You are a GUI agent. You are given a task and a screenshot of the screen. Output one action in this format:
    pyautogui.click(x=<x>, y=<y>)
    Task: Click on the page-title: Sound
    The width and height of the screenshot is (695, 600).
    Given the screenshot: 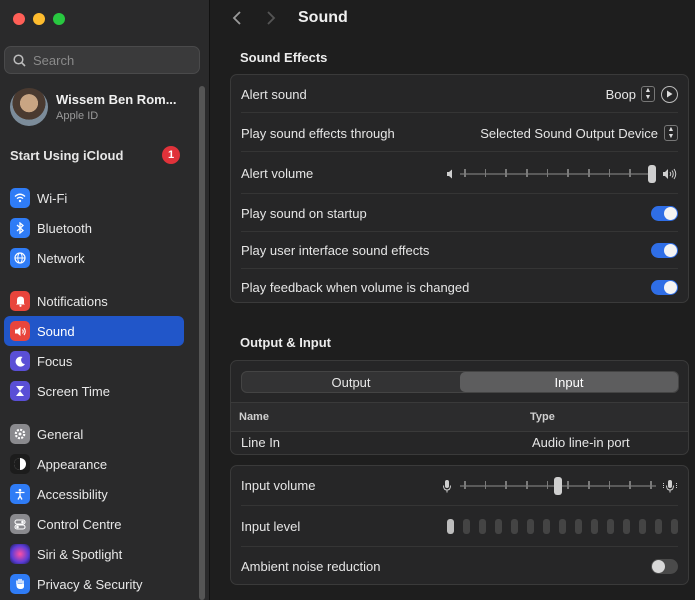 What is the action you would take?
    pyautogui.click(x=323, y=17)
    